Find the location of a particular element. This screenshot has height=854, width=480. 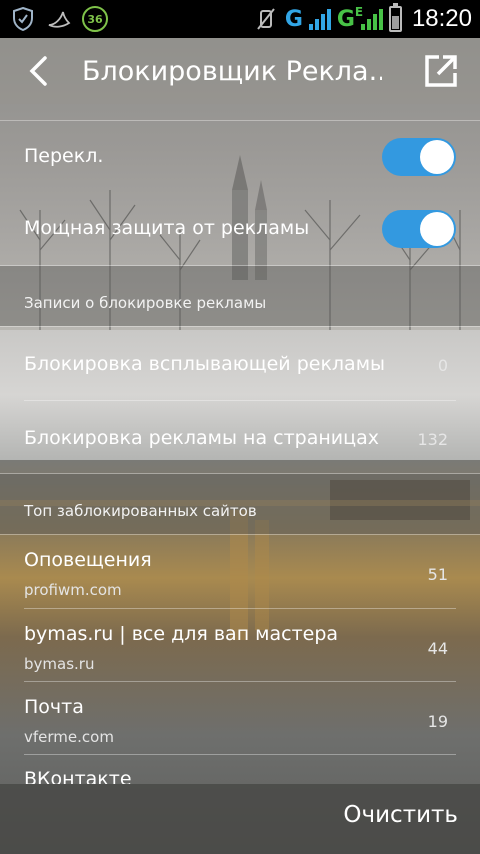

site-count: 19 is located at coordinates (437, 721).